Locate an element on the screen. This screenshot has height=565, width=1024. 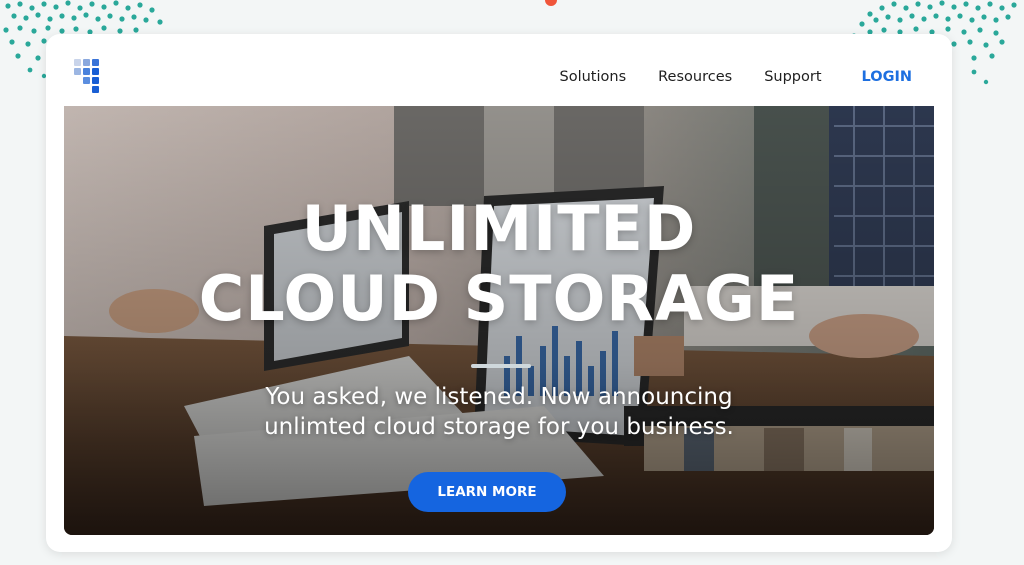
hero-subtitle-line-2: unlimted cloud storage for you business. is located at coordinates (499, 427).